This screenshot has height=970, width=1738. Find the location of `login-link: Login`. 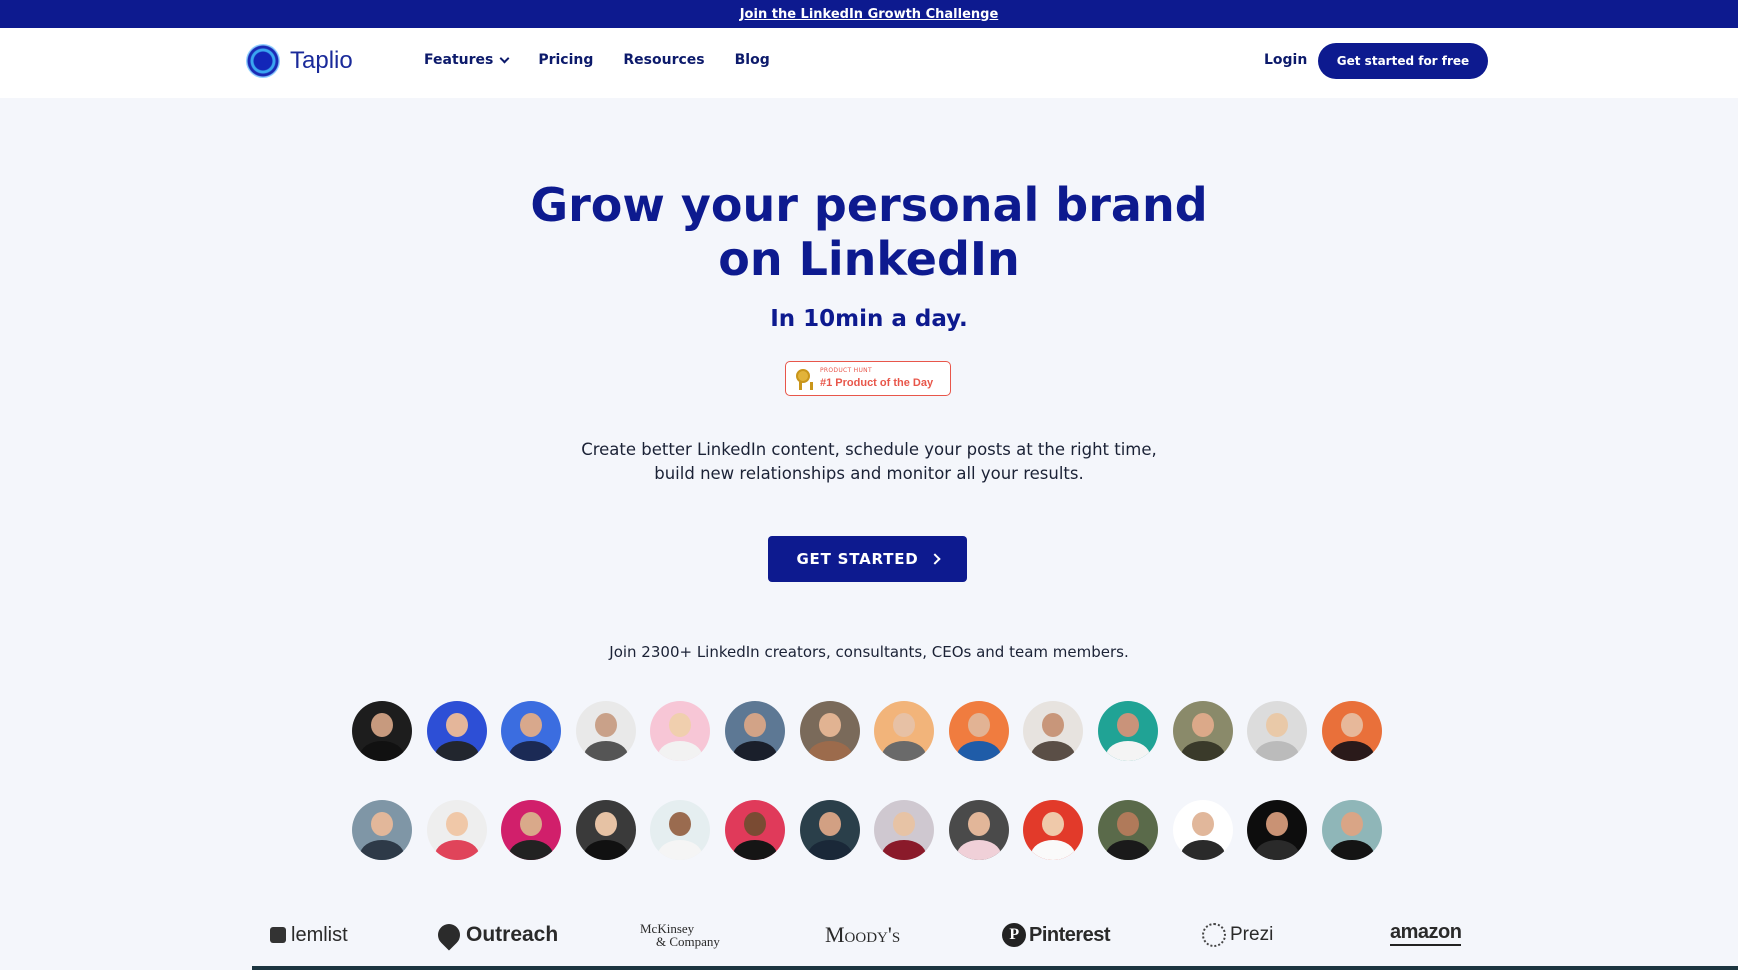

login-link: Login is located at coordinates (1285, 60).